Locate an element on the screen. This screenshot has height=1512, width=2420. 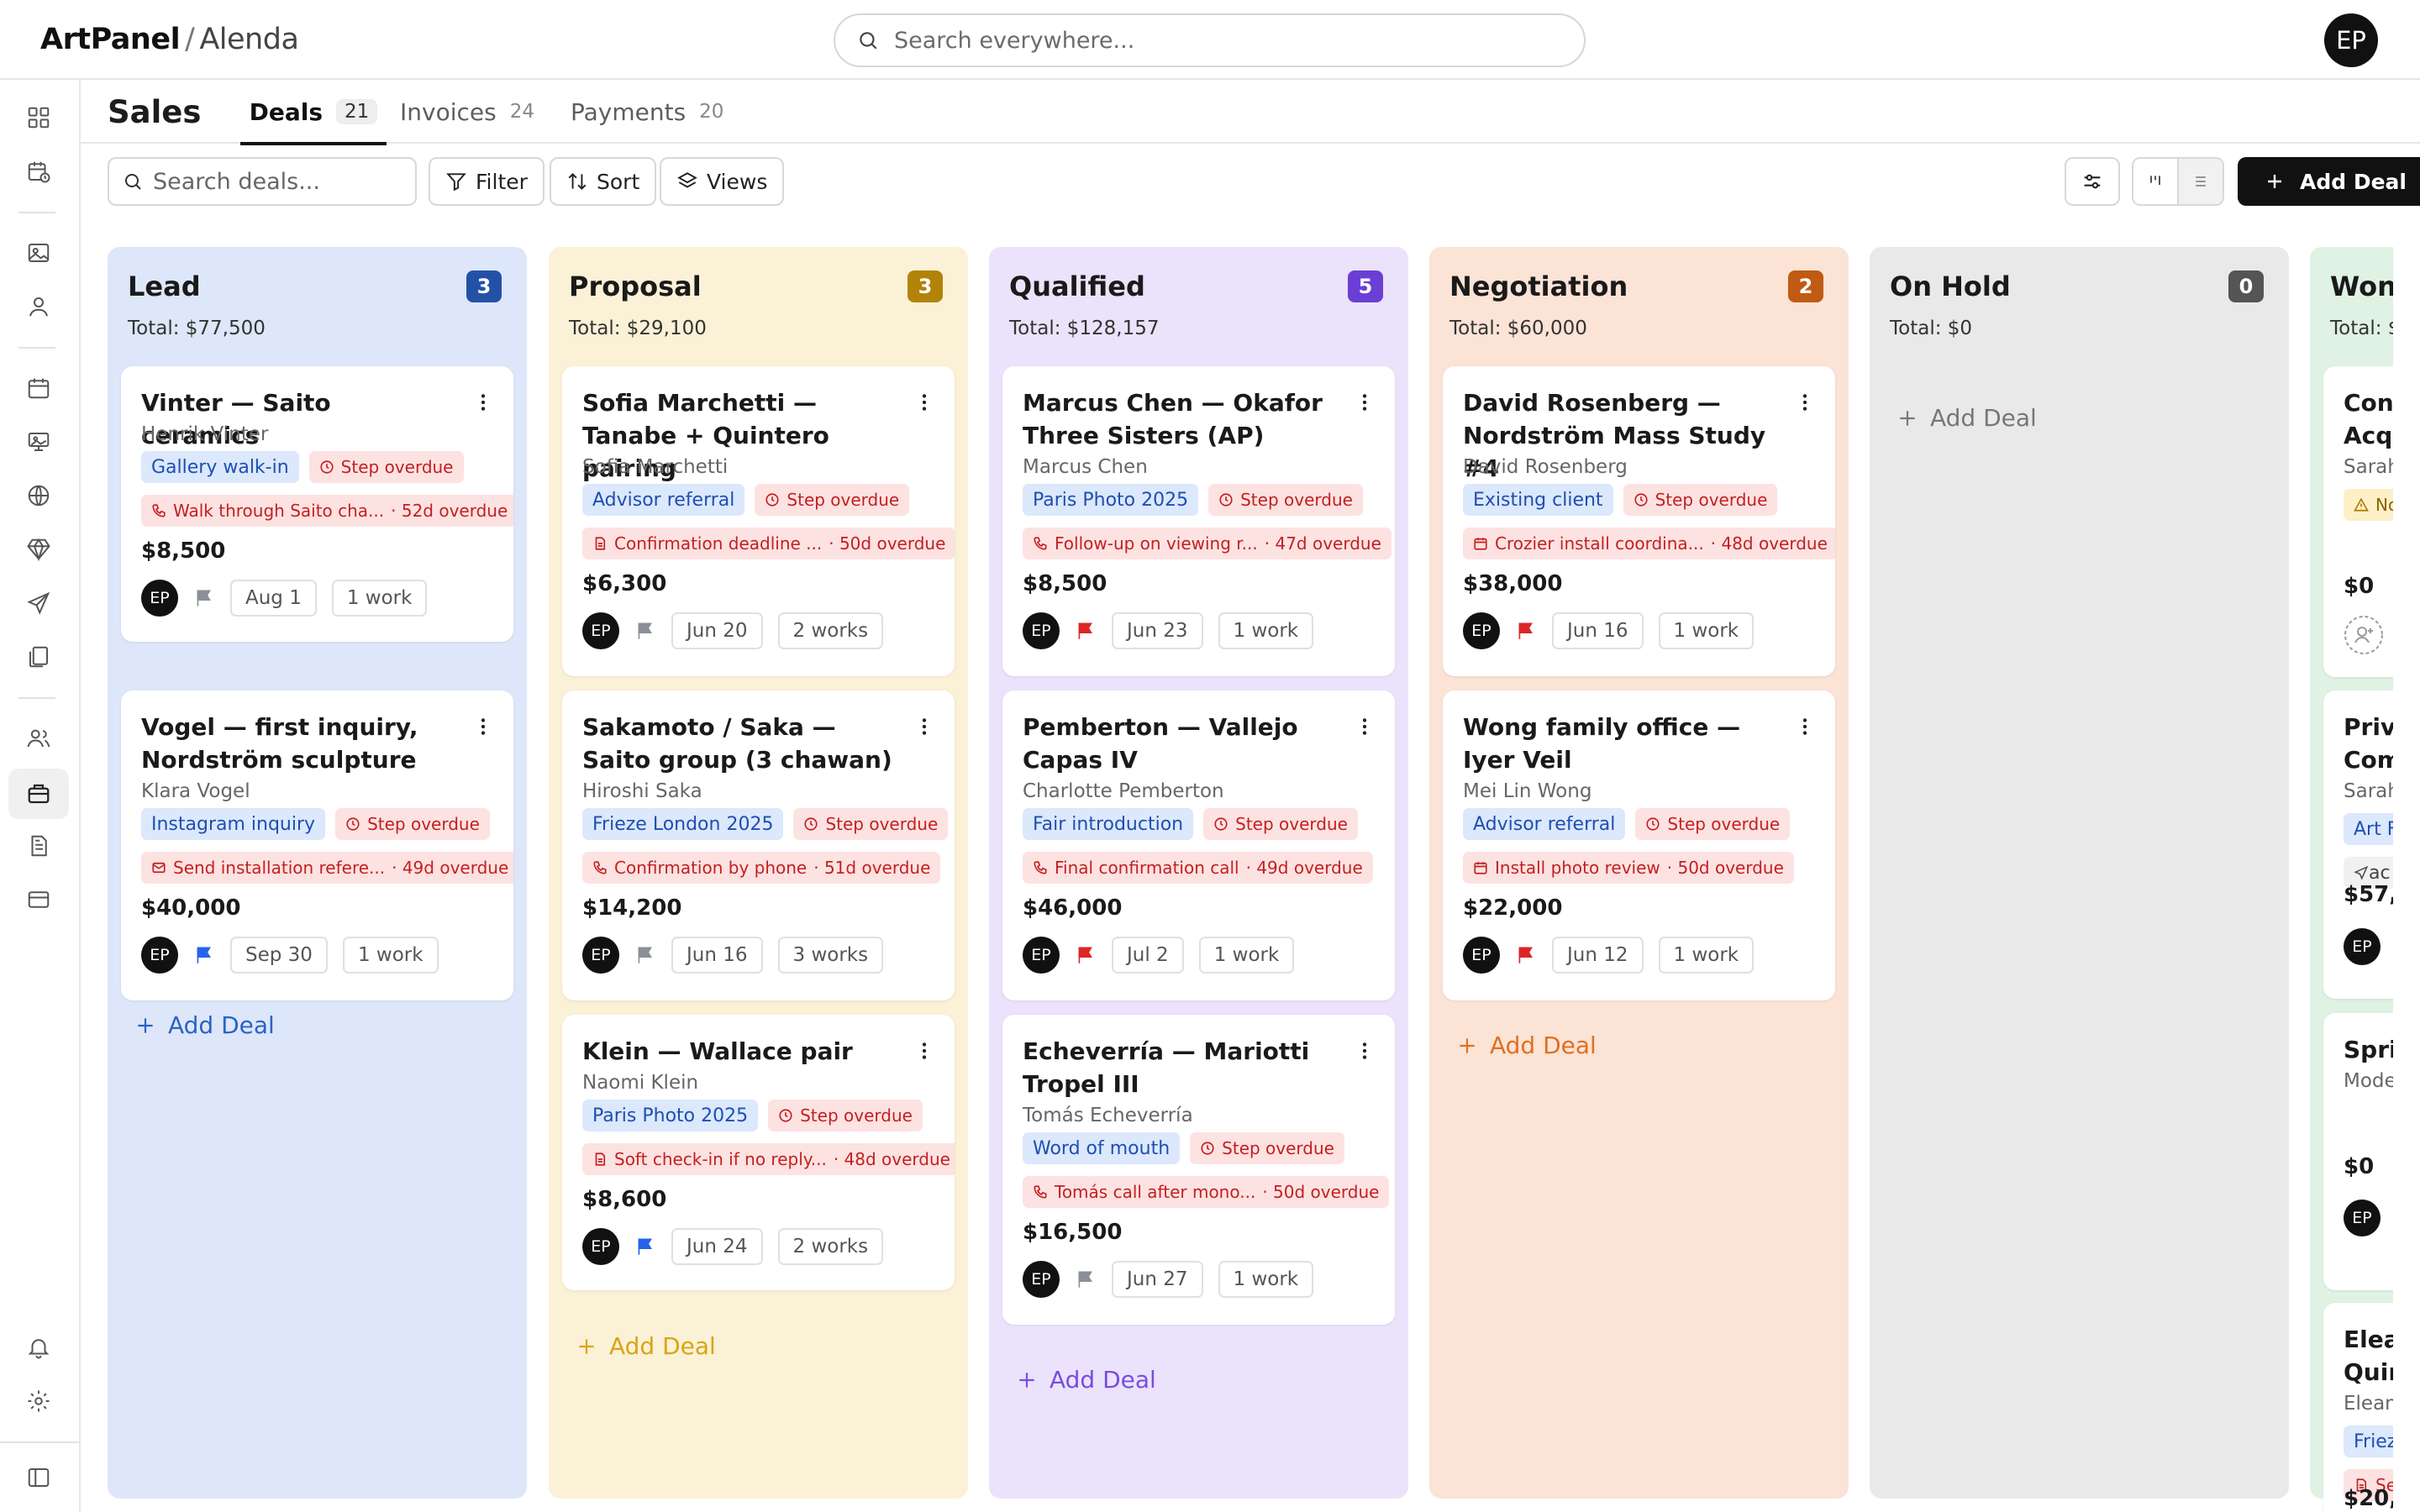
tab-invoices: Invoices 24 is located at coordinates (467, 112).